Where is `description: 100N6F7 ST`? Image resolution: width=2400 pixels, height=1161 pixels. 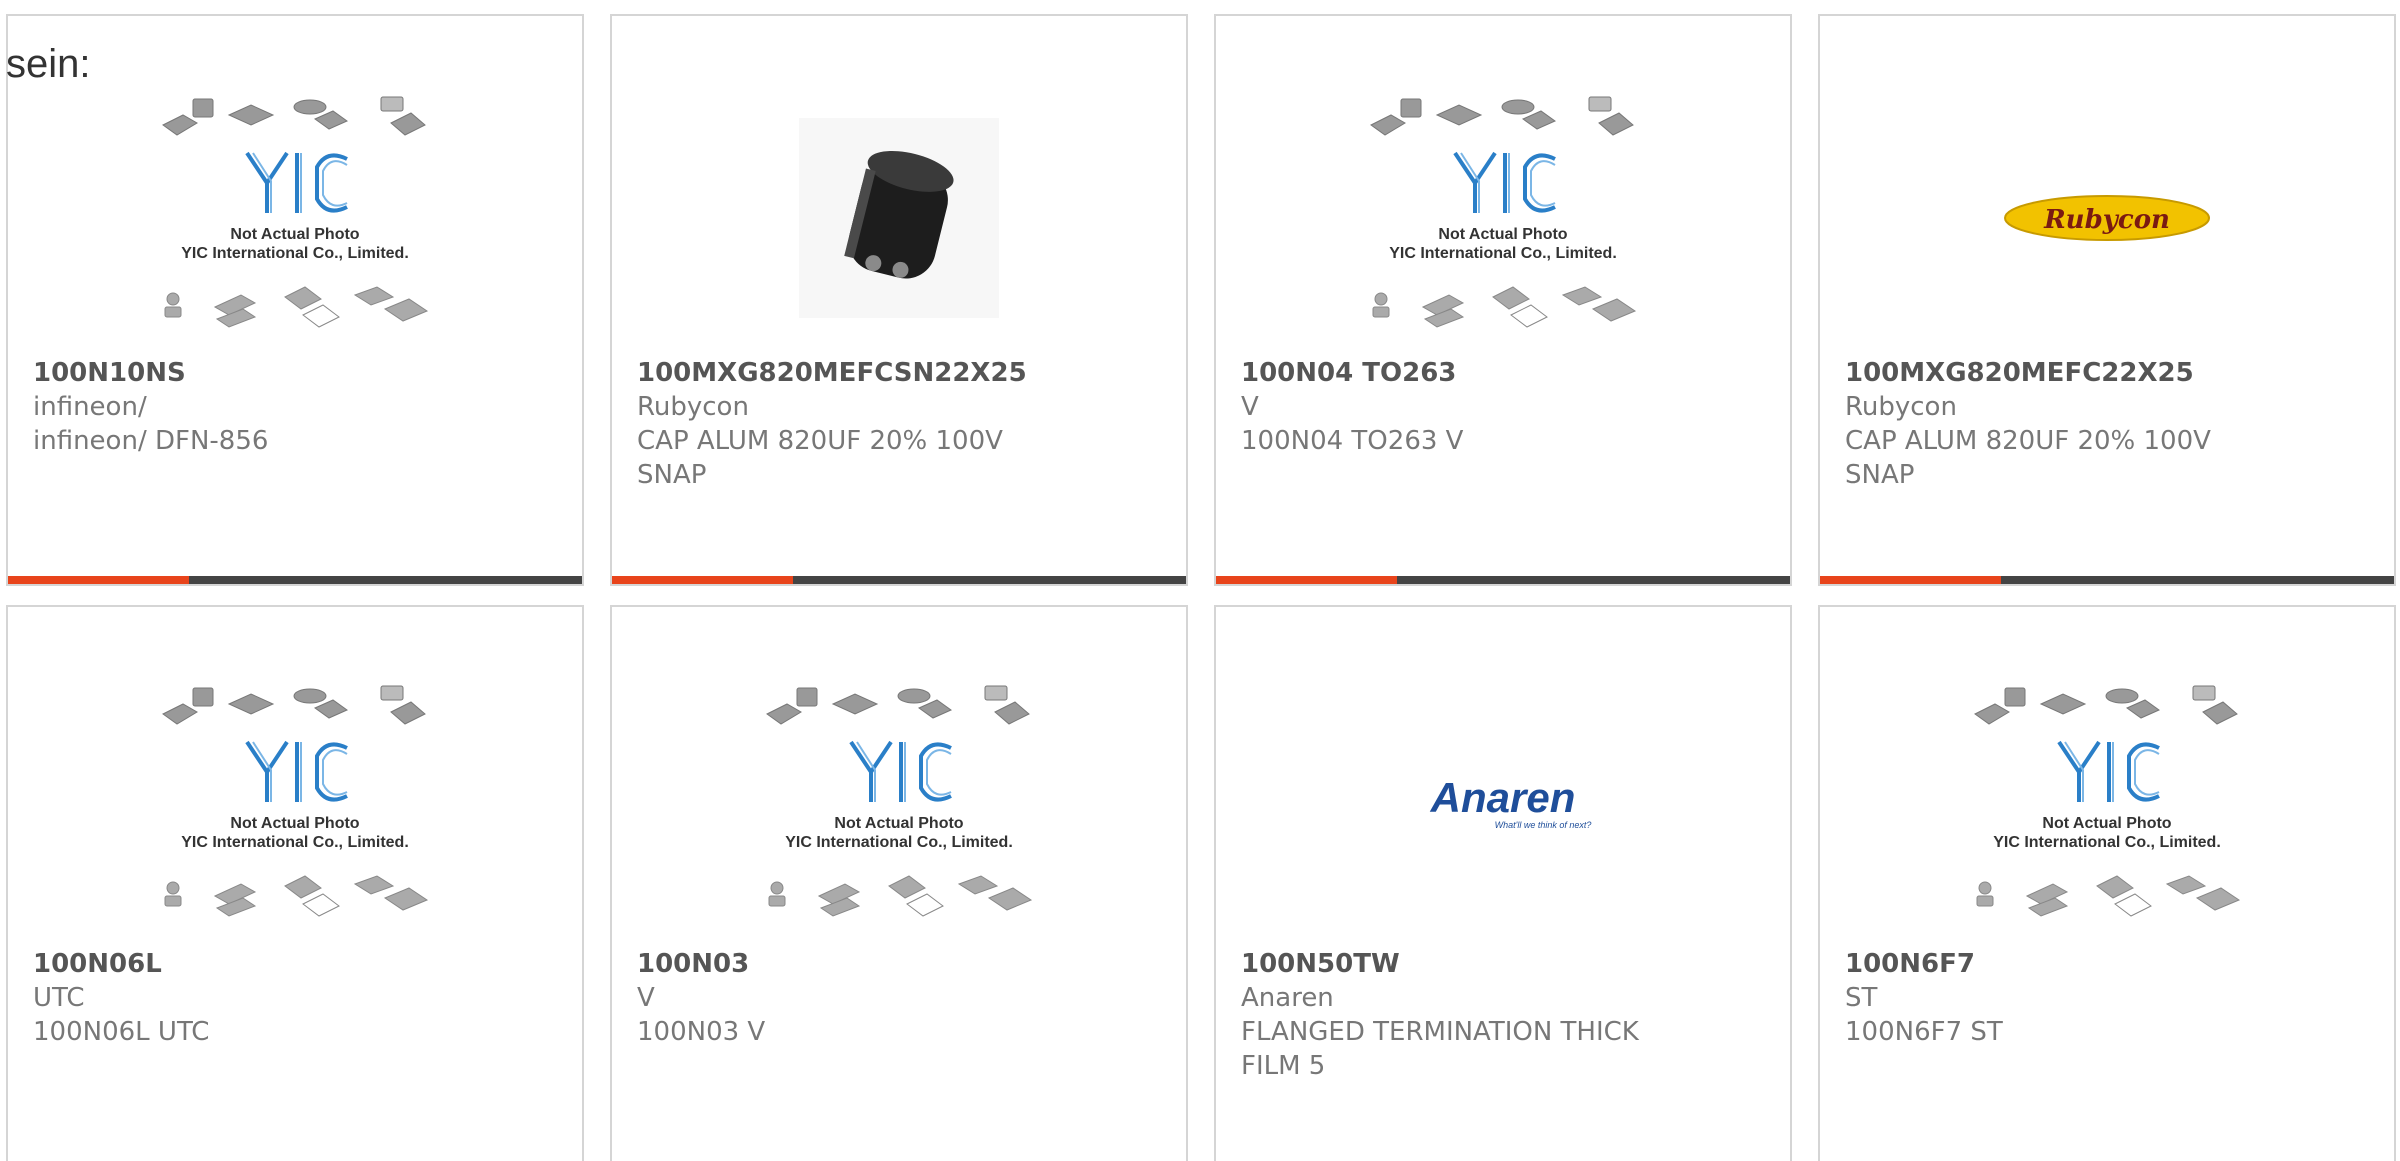
description: 100N6F7 ST is located at coordinates (1924, 1032).